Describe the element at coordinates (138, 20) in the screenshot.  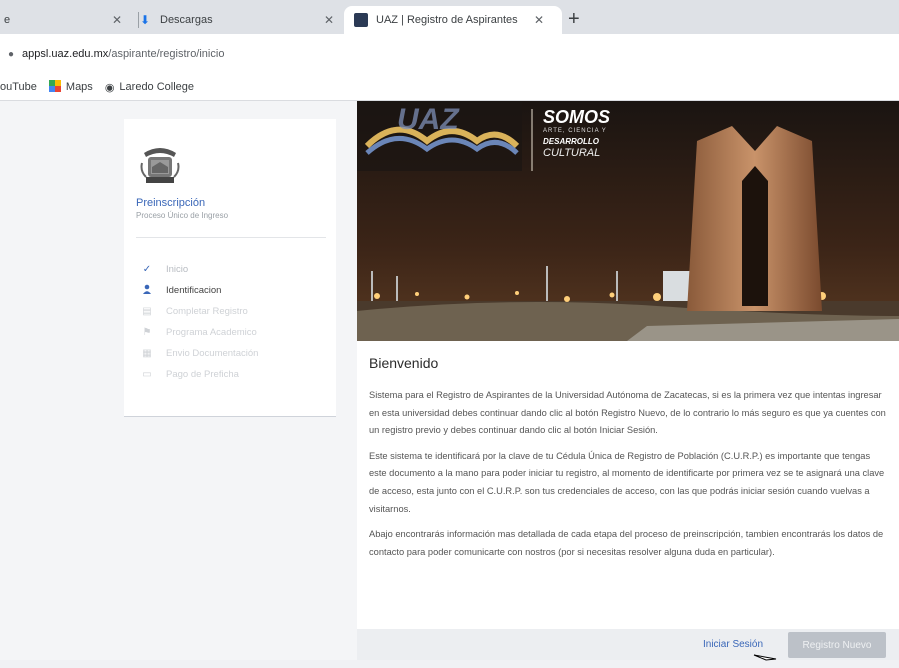
I see `tab-separator` at that location.